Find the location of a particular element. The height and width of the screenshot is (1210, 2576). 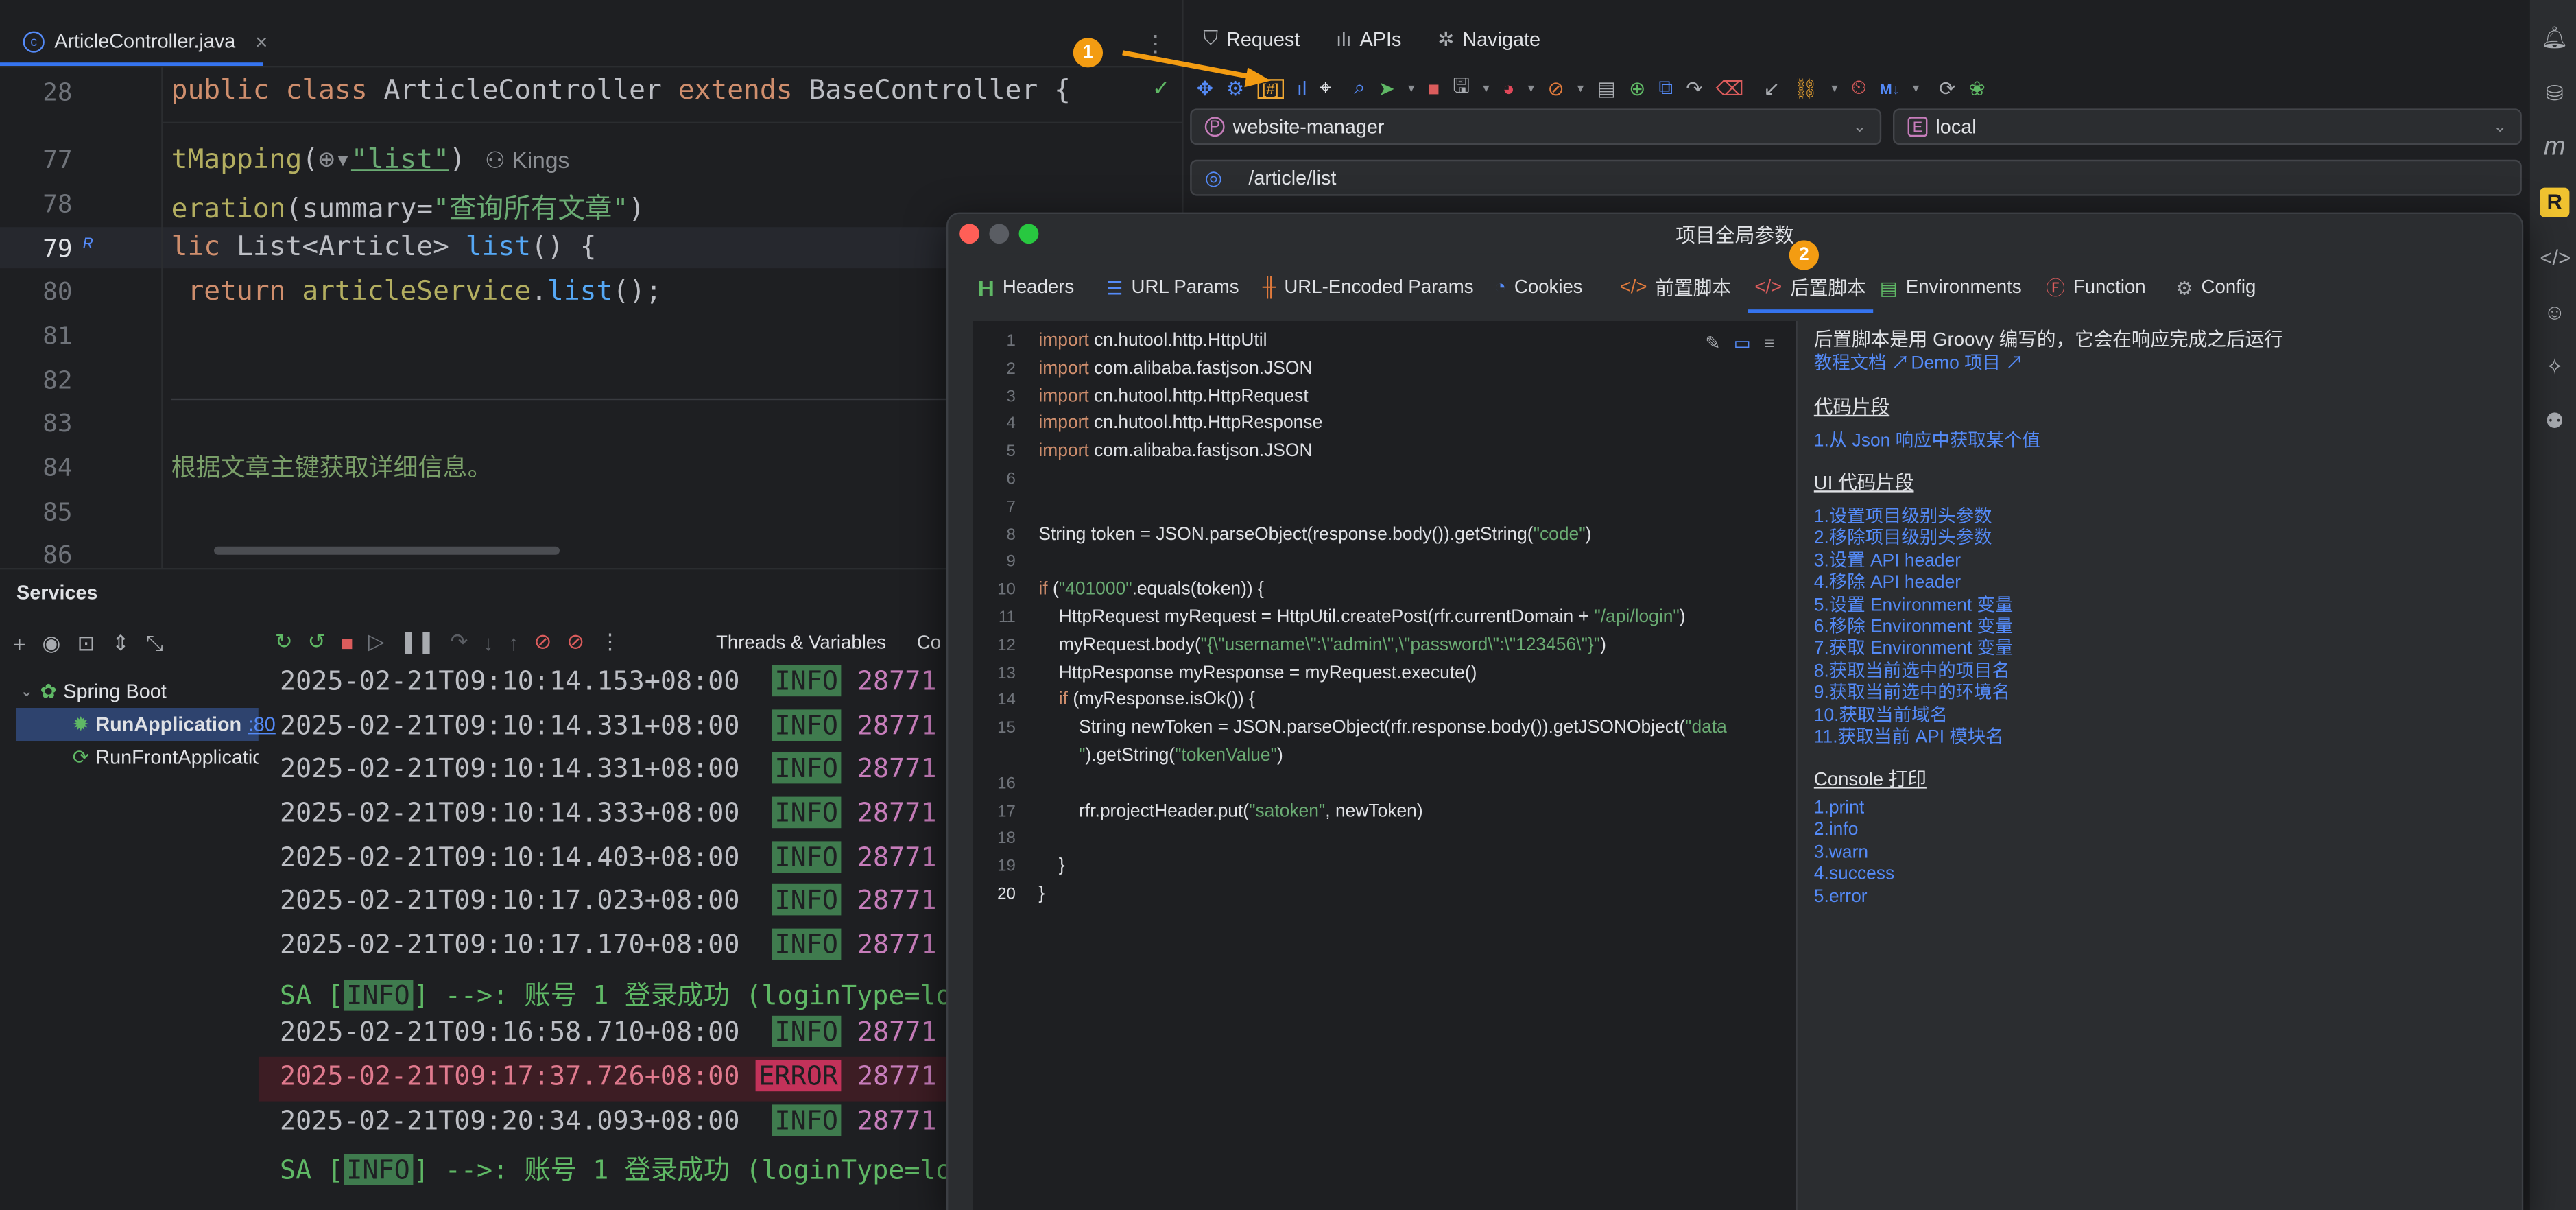

plugin-face-icon: ☺ is located at coordinates (2554, 312).